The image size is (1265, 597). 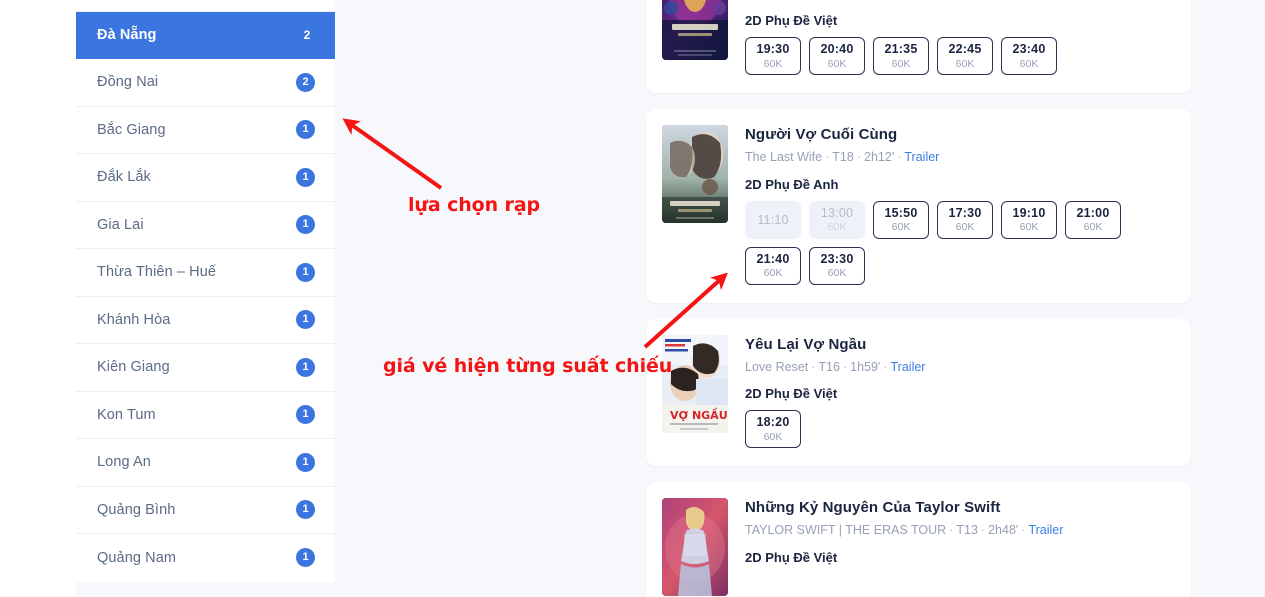 What do you see at coordinates (205, 130) in the screenshot?
I see `sidebar-item-province: Bắc Giang 1` at bounding box center [205, 130].